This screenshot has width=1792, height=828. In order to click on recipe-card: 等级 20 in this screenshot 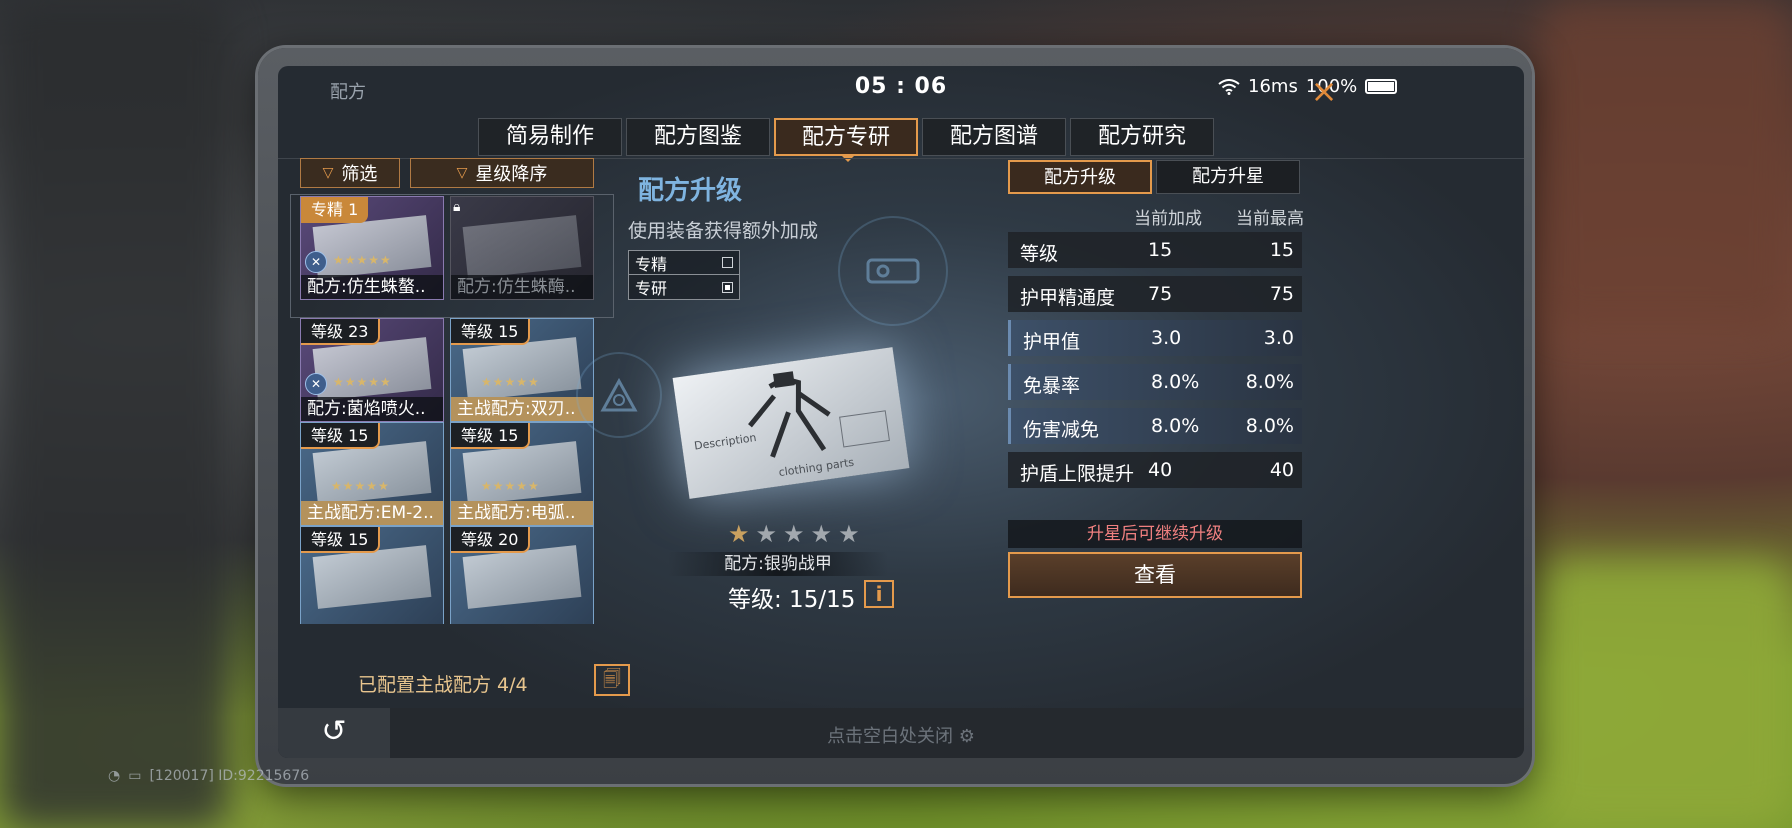, I will do `click(522, 575)`.